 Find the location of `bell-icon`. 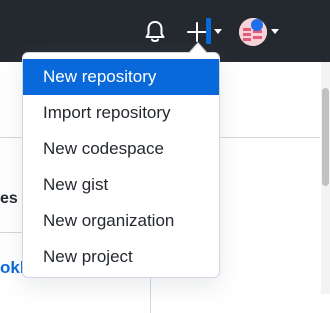

bell-icon is located at coordinates (155, 32).